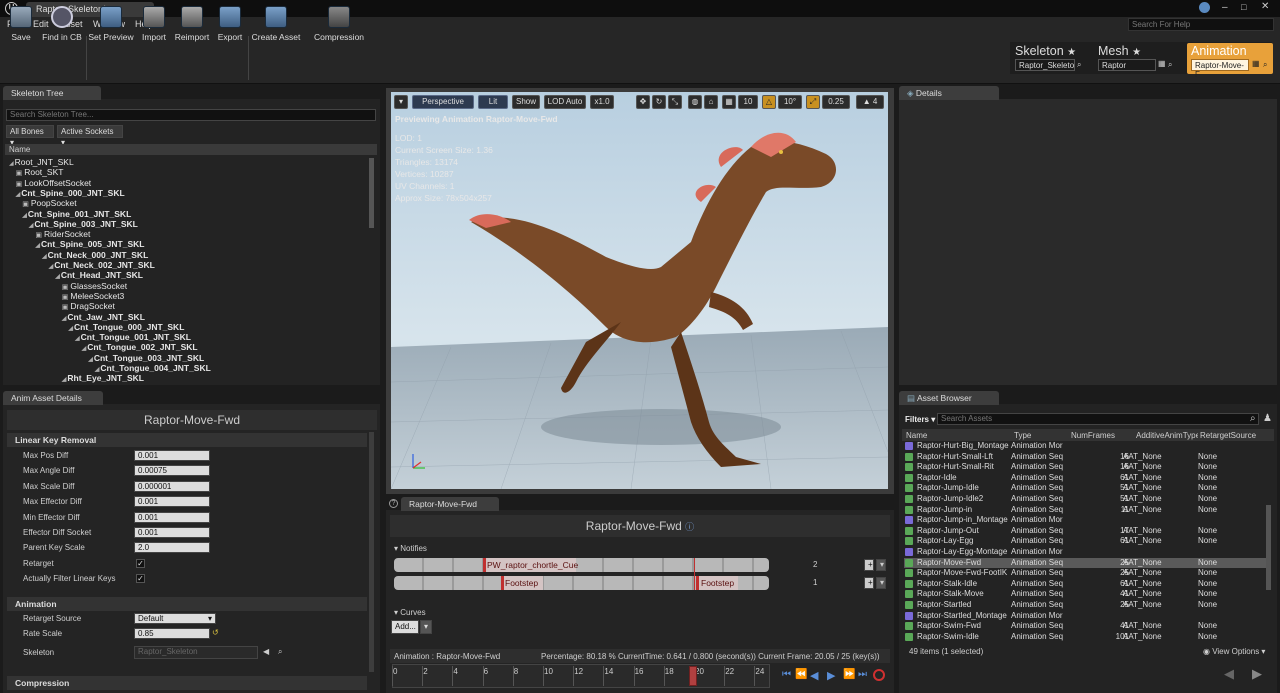 Image resolution: width=1280 pixels, height=693 pixels. Describe the element at coordinates (426, 627) in the screenshot. I see `add-curve-dropdown: ▾` at that location.